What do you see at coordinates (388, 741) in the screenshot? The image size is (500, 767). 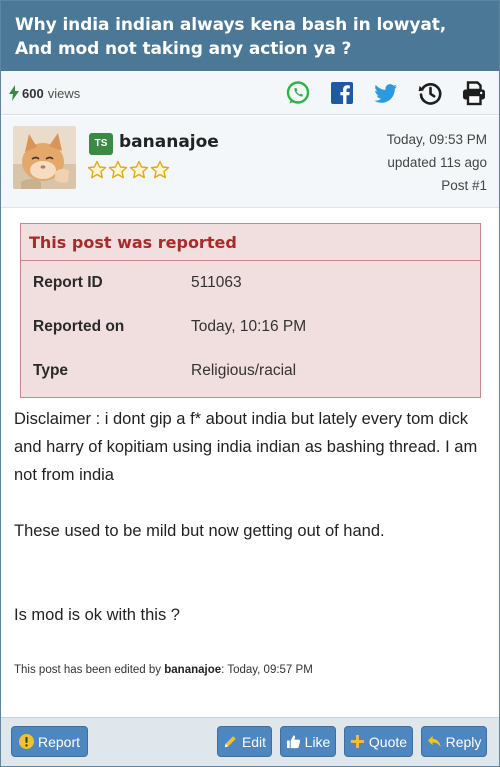 I see `quote-button-label: Quote` at bounding box center [388, 741].